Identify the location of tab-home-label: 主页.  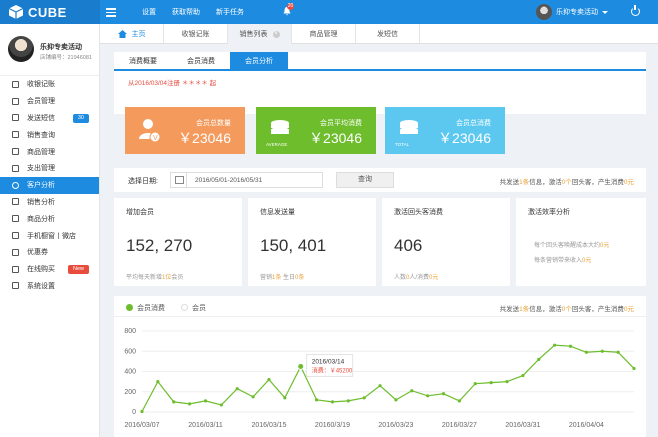
(138, 34).